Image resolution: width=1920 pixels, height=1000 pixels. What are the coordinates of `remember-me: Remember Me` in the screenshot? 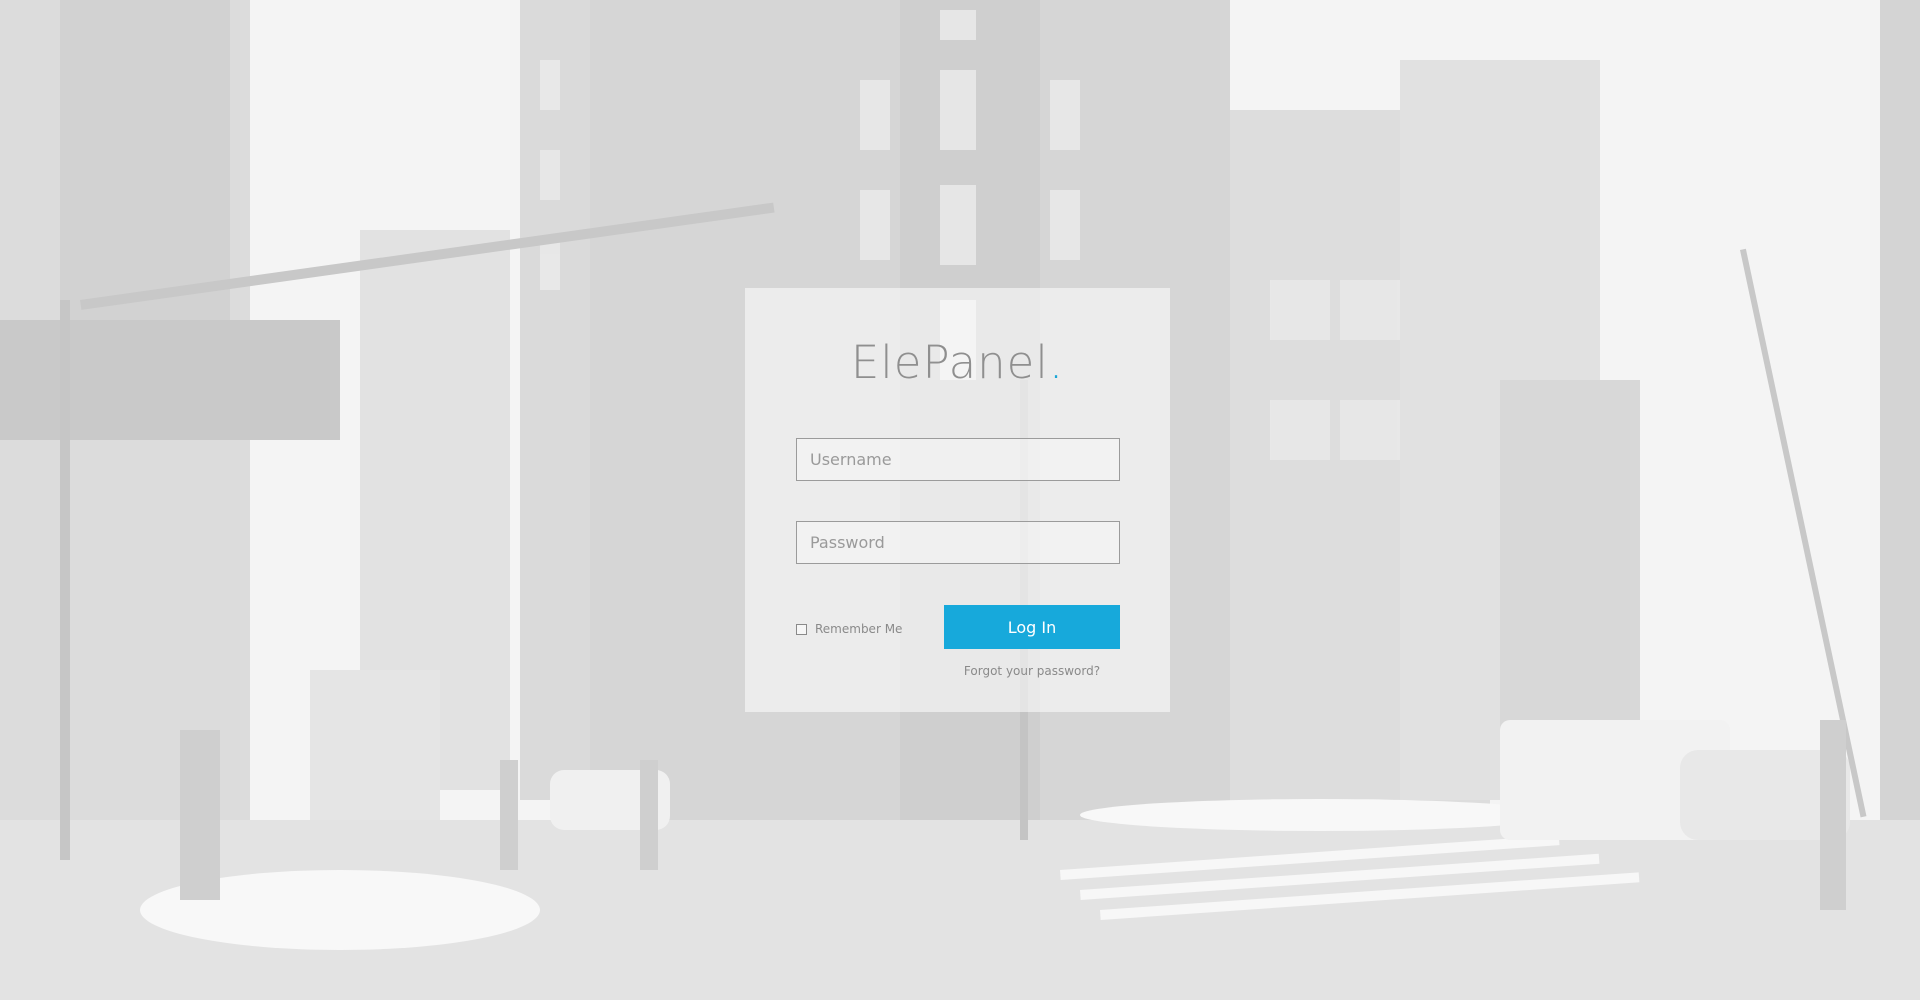 It's located at (849, 629).